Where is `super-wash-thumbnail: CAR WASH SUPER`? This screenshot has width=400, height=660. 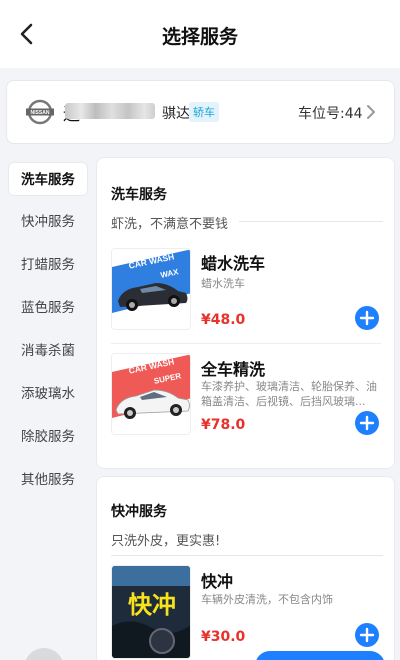
super-wash-thumbnail: CAR WASH SUPER is located at coordinates (151, 394).